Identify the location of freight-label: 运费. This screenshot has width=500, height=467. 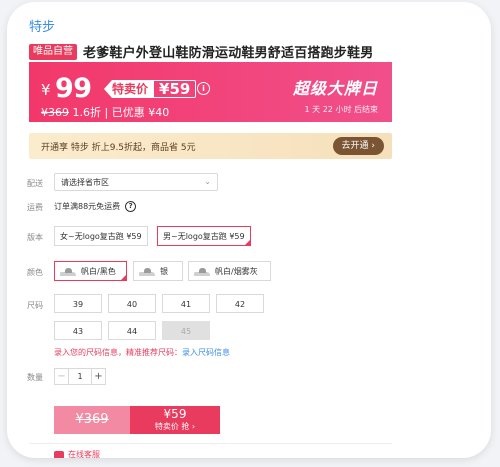
(35, 207).